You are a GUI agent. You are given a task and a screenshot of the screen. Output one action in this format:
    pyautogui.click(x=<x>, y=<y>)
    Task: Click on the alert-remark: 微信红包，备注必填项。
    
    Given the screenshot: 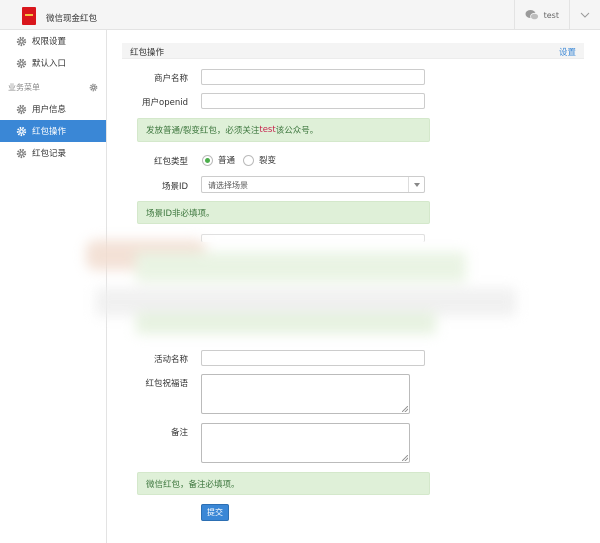 What is the action you would take?
    pyautogui.click(x=283, y=483)
    